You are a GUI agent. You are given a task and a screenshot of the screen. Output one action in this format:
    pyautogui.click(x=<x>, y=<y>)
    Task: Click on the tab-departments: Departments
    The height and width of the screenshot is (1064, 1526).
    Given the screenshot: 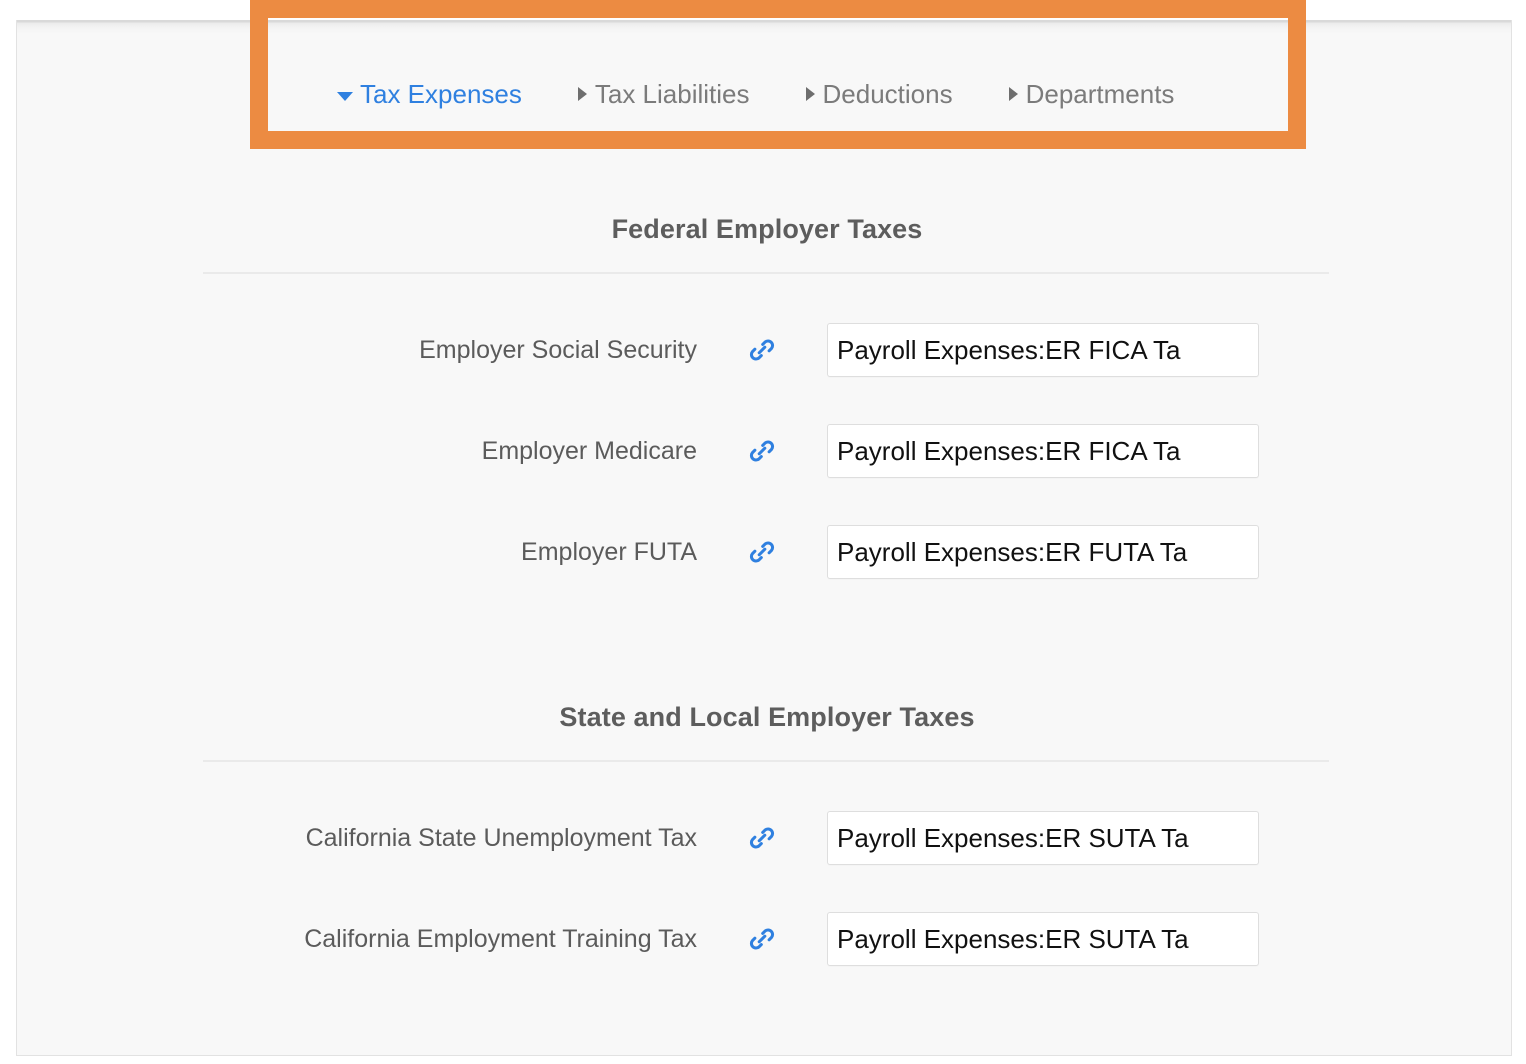 What is the action you would take?
    pyautogui.click(x=1091, y=94)
    